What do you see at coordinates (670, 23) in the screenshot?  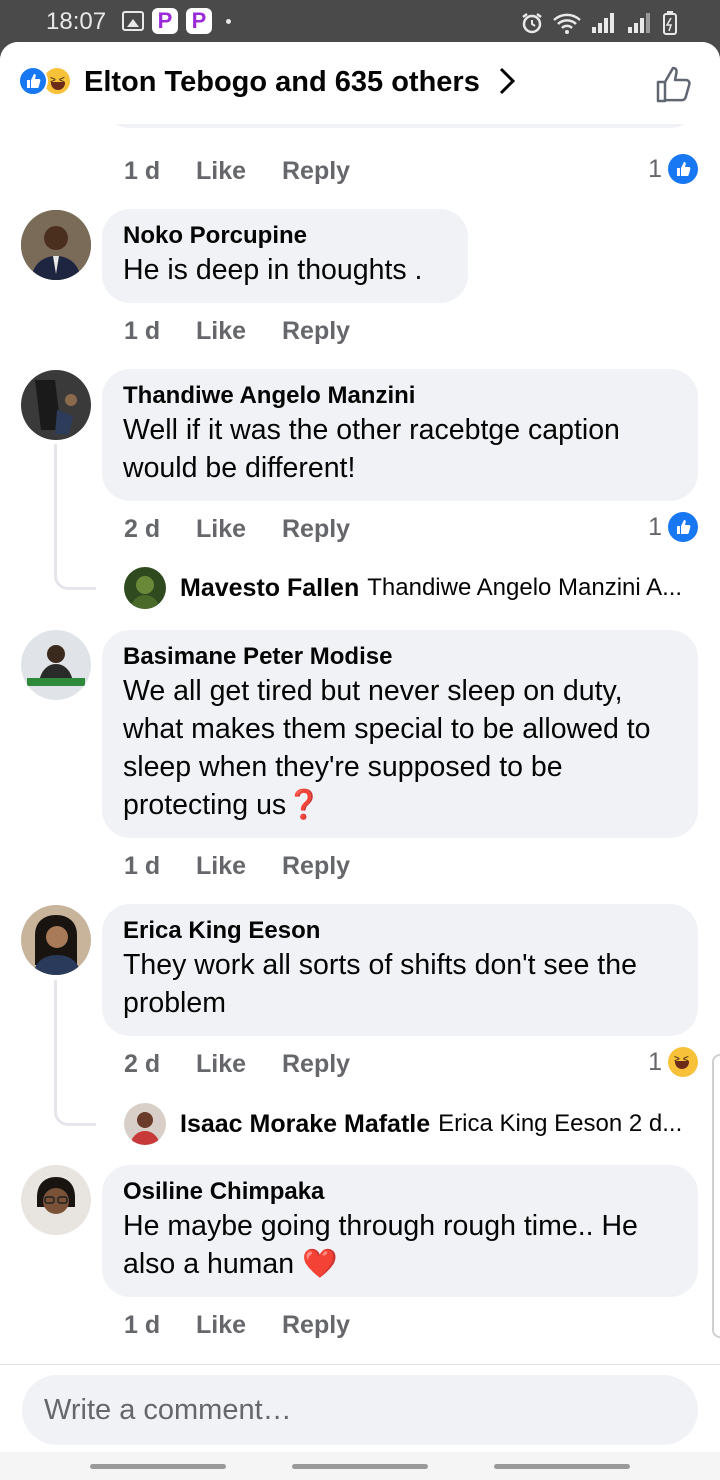 I see `battery-icon` at bounding box center [670, 23].